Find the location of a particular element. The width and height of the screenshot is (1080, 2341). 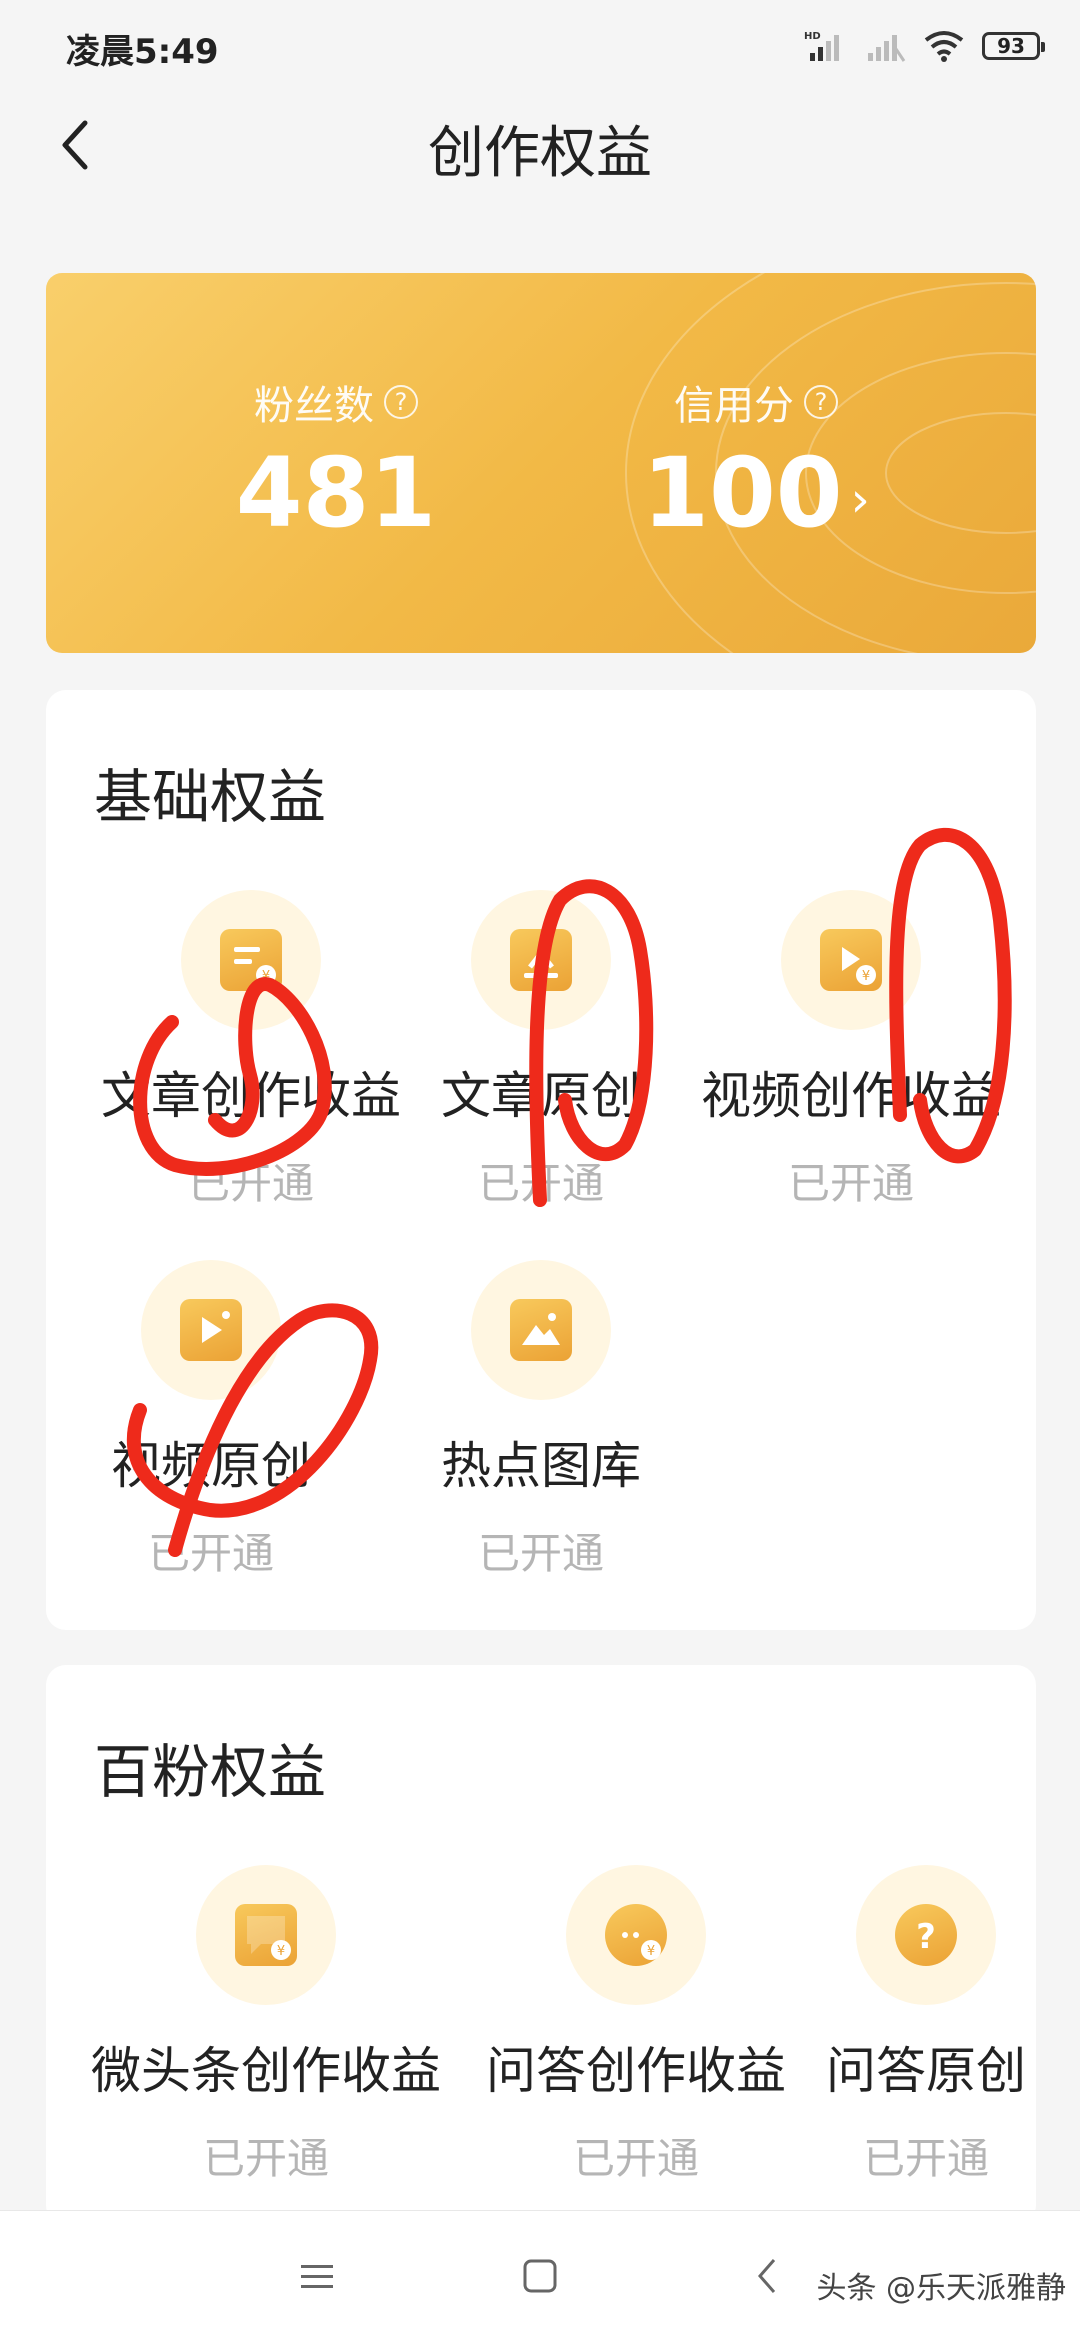

benefit-name: 文章创作收益 is located at coordinates (251, 1096).